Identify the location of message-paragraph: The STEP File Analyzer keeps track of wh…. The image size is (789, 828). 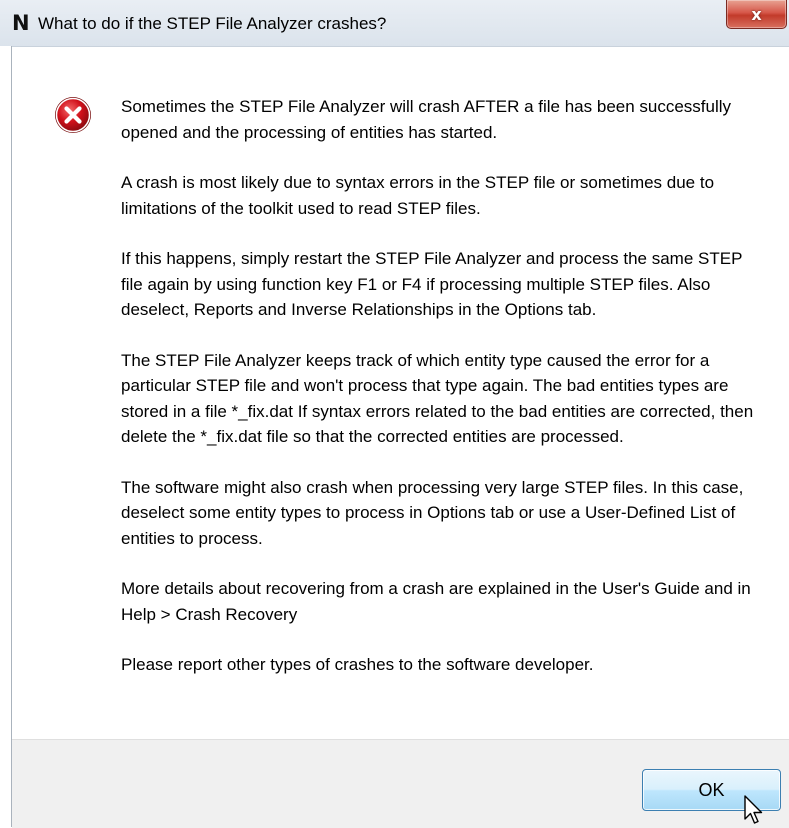
(437, 398).